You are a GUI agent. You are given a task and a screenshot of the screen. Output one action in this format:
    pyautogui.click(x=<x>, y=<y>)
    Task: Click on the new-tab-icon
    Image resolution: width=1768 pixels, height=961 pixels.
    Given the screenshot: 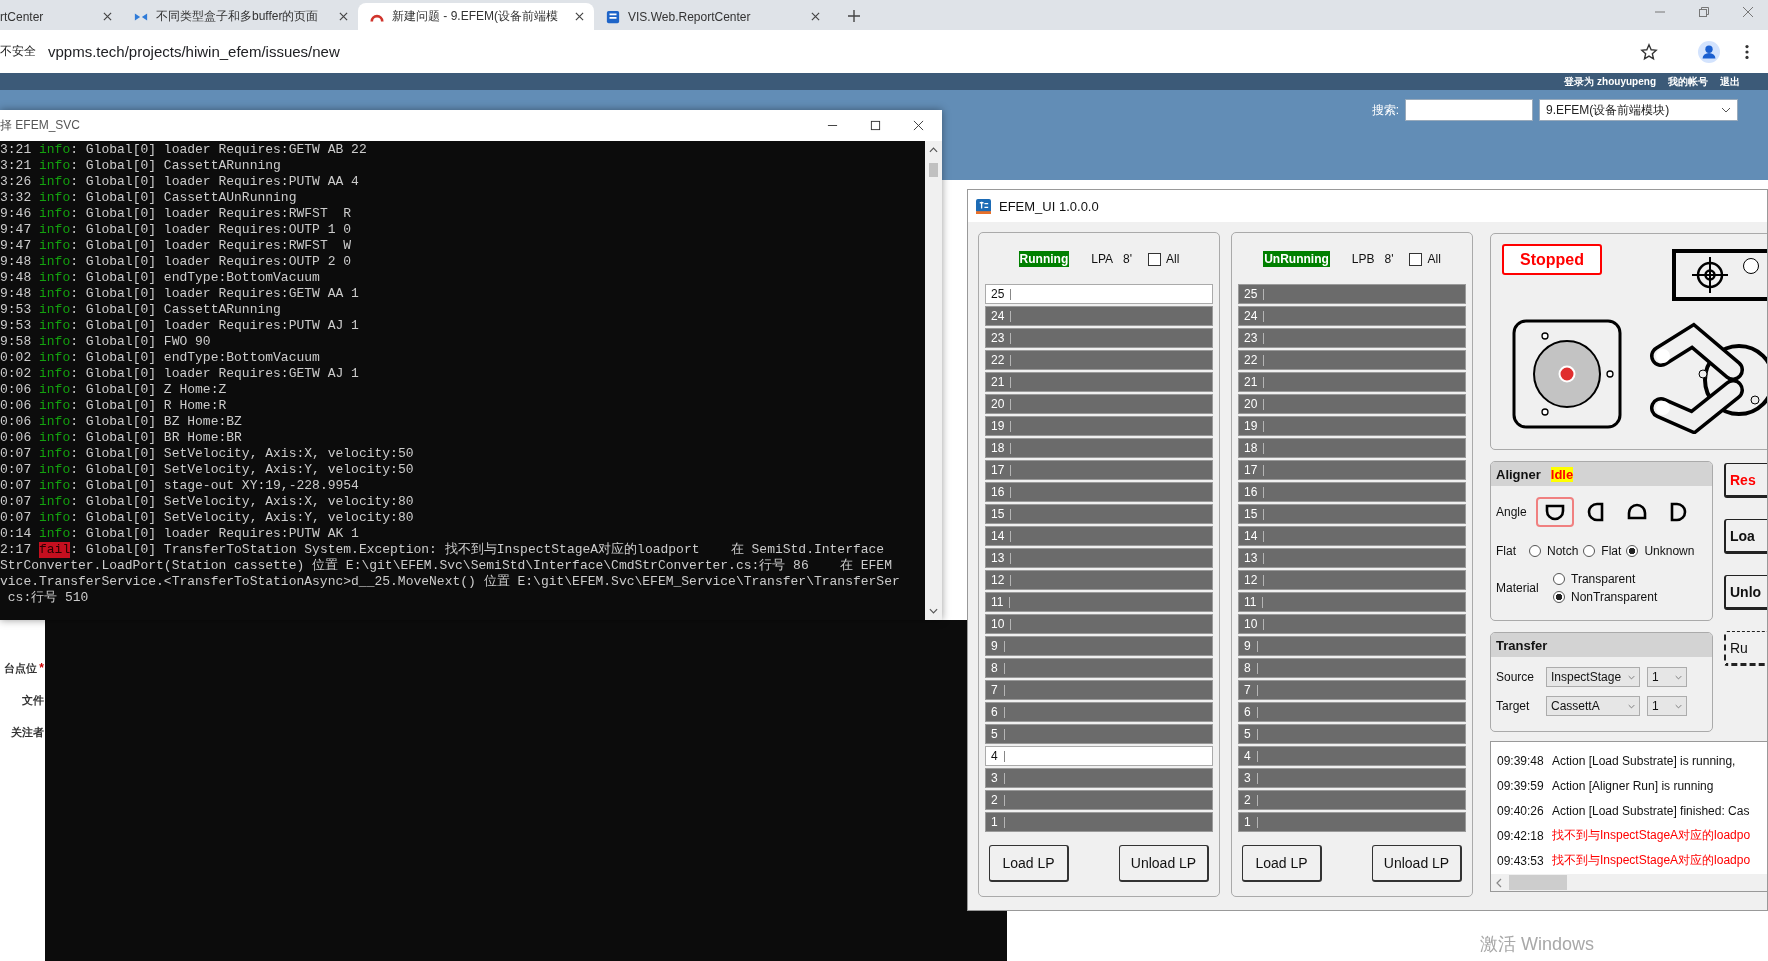 What is the action you would take?
    pyautogui.click(x=854, y=16)
    